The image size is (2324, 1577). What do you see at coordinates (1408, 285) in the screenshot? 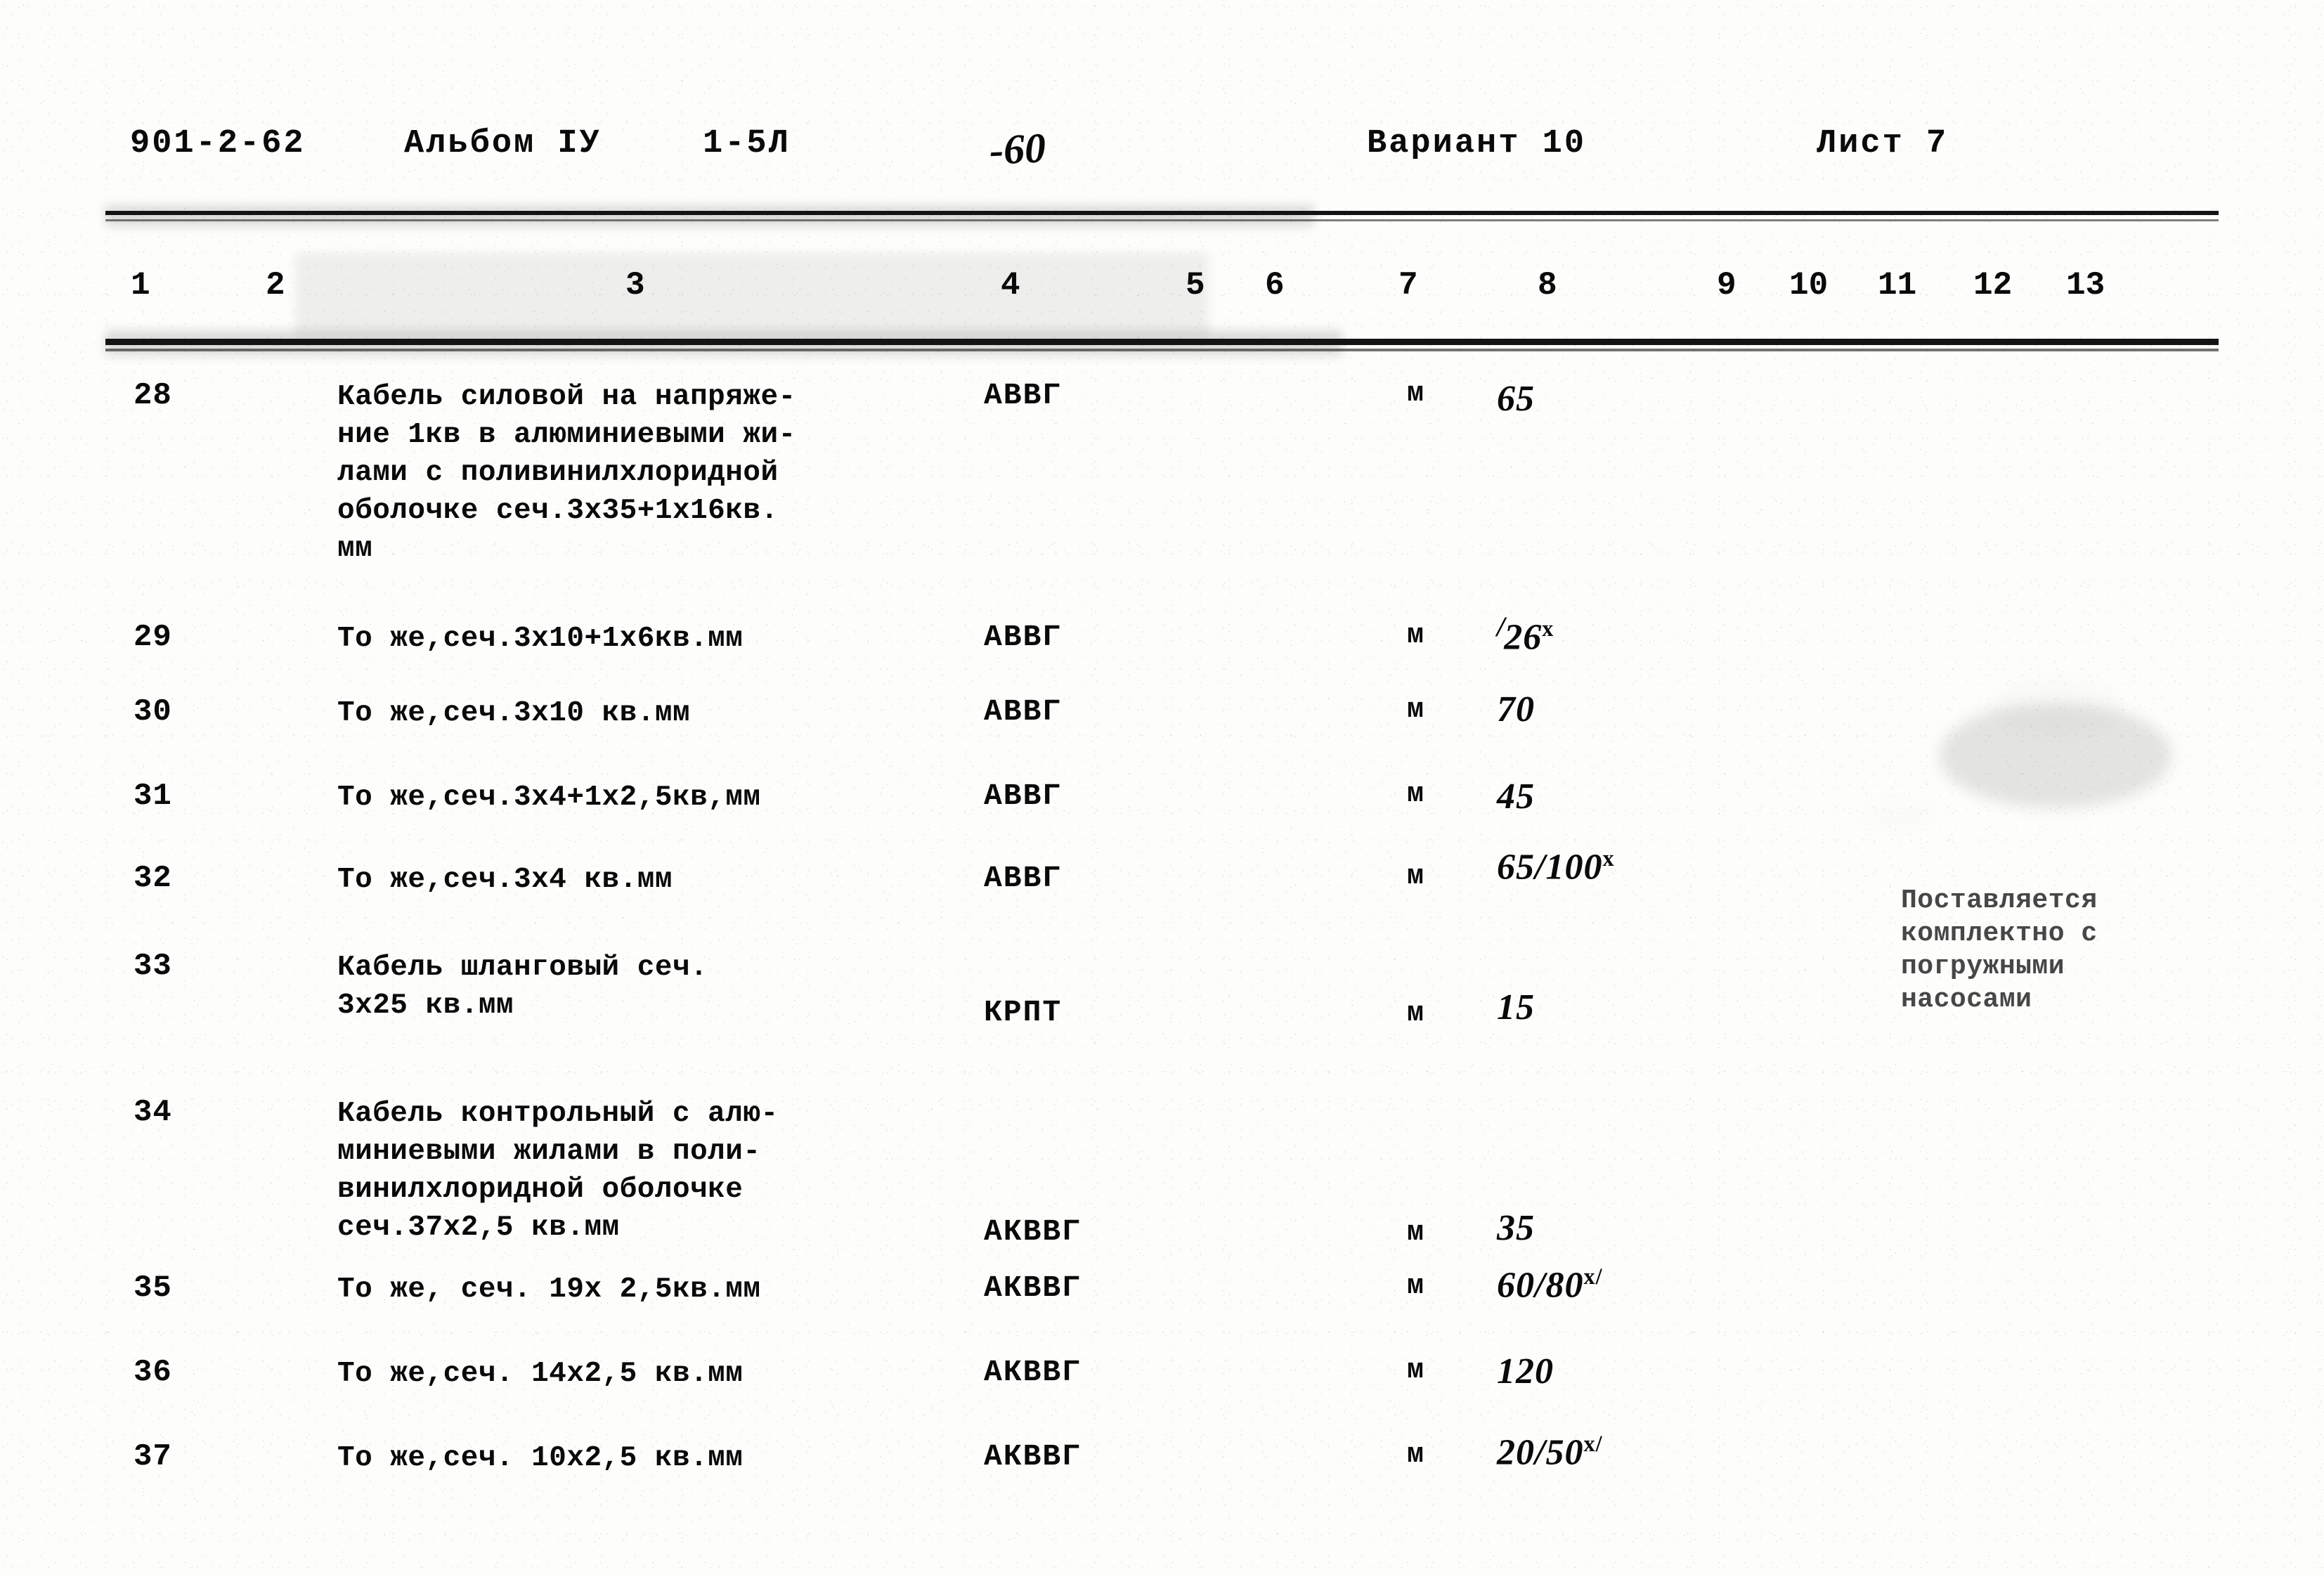
I see `column-number-7: 7` at bounding box center [1408, 285].